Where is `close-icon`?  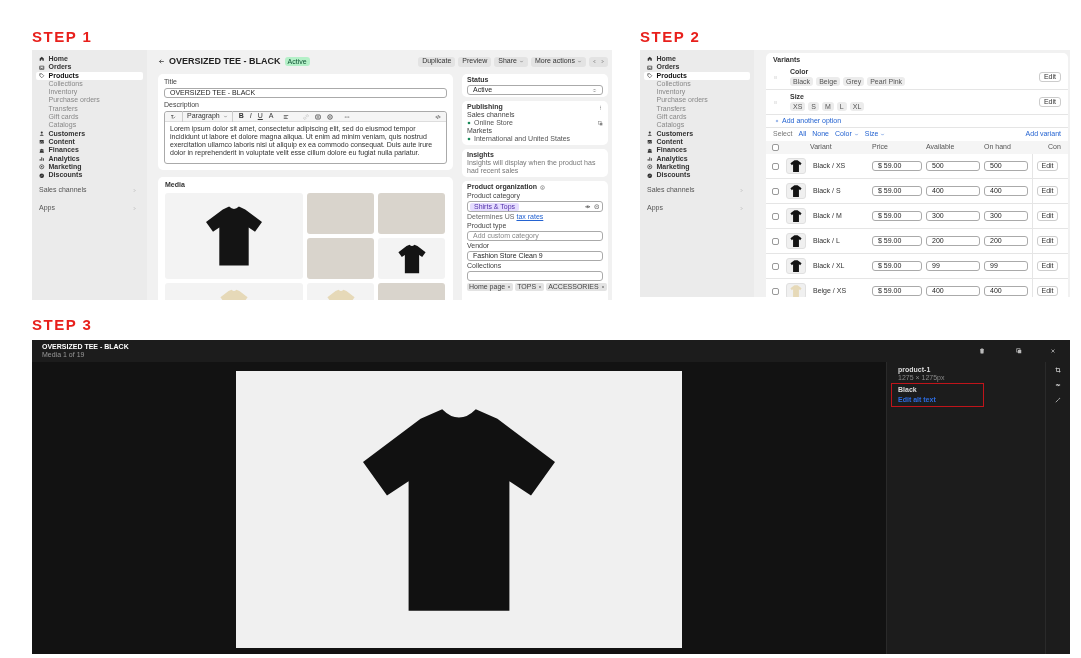
close-icon is located at coordinates (1053, 351).